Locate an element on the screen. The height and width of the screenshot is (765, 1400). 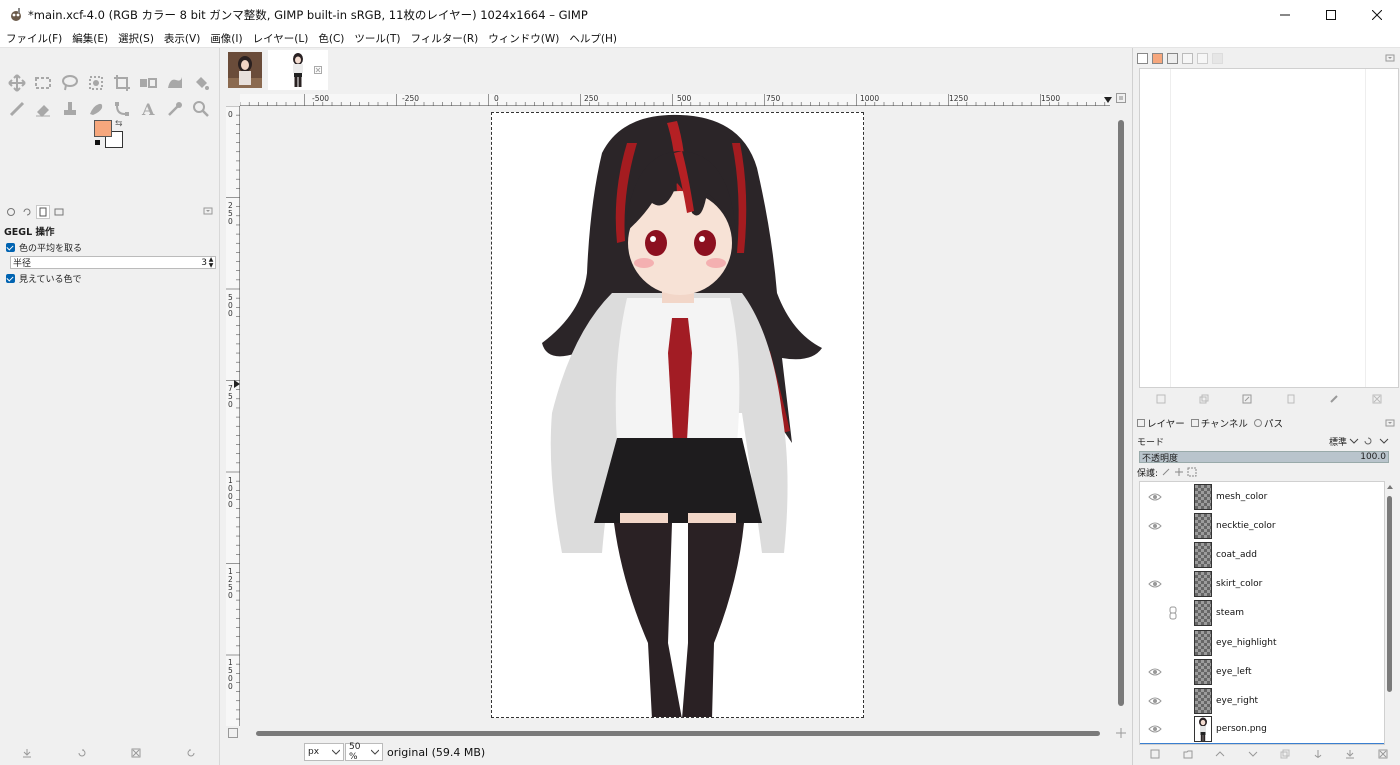
delete-layer-icon is located at coordinates (1383, 754).